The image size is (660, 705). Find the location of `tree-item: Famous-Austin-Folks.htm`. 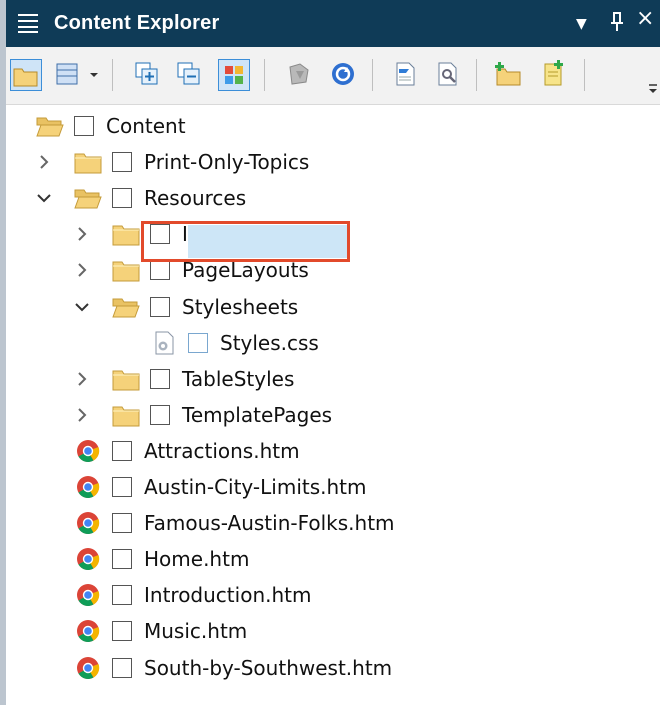

tree-item: Famous-Austin-Folks.htm is located at coordinates (333, 523).